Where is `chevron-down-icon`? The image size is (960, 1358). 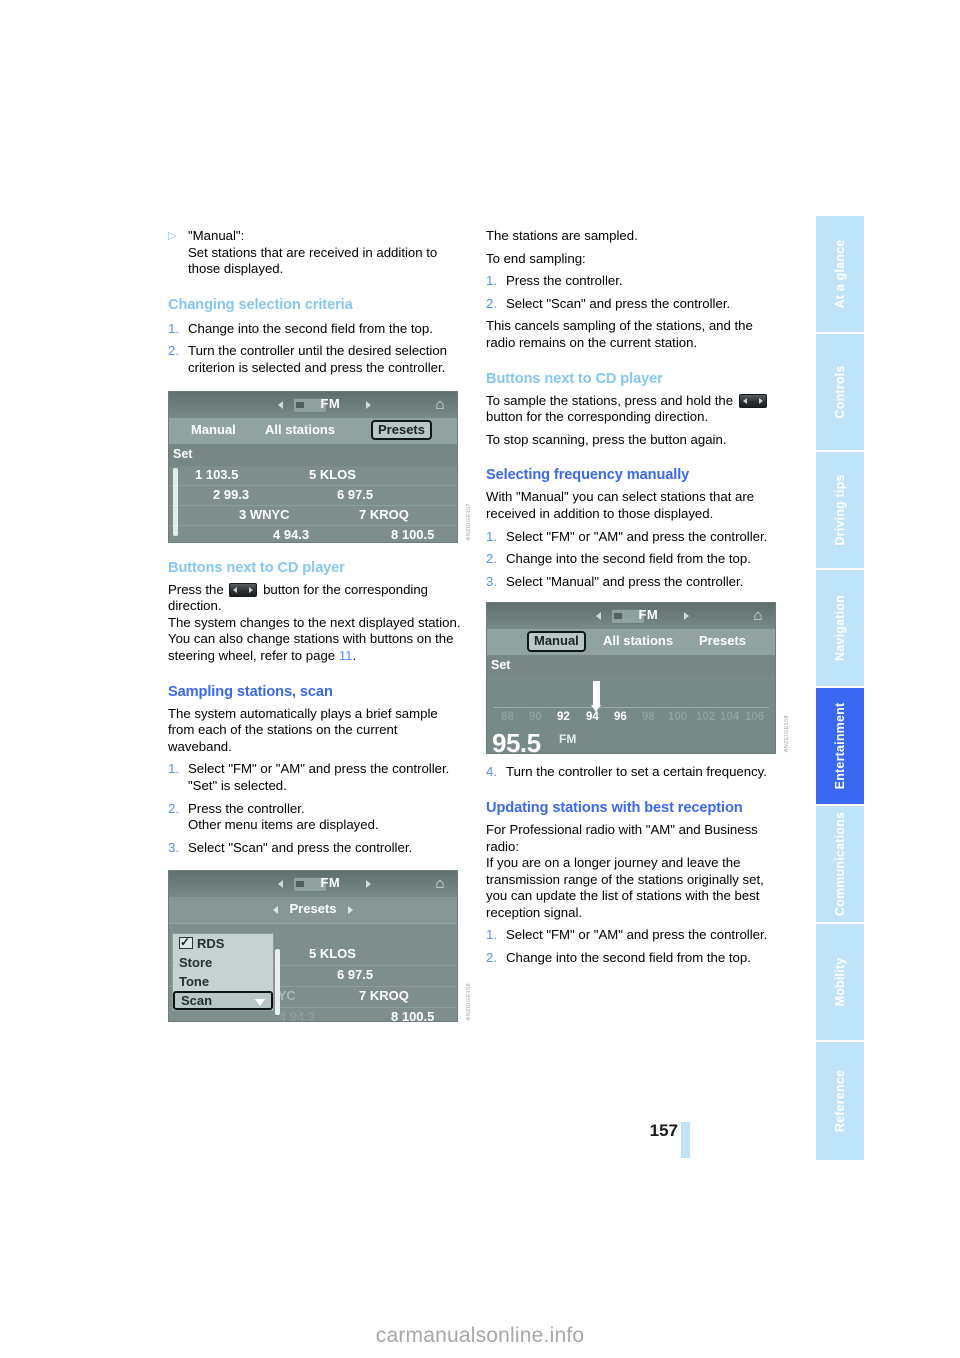 chevron-down-icon is located at coordinates (260, 1003).